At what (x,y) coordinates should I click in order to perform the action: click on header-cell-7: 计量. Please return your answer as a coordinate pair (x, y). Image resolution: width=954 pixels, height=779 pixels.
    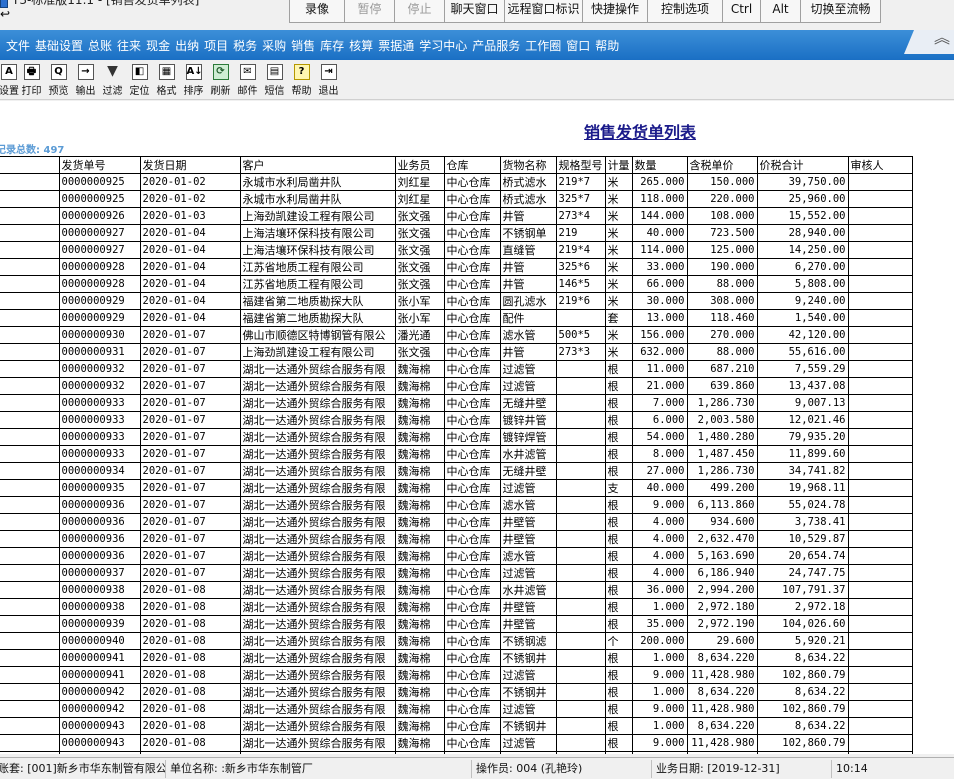
    Looking at the image, I should click on (618, 165).